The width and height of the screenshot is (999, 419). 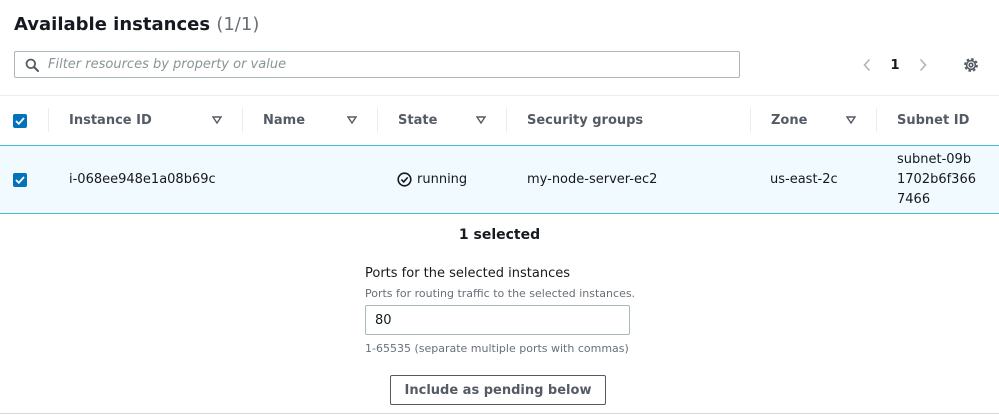 What do you see at coordinates (499, 413) in the screenshot?
I see `panel-bottom-border` at bounding box center [499, 413].